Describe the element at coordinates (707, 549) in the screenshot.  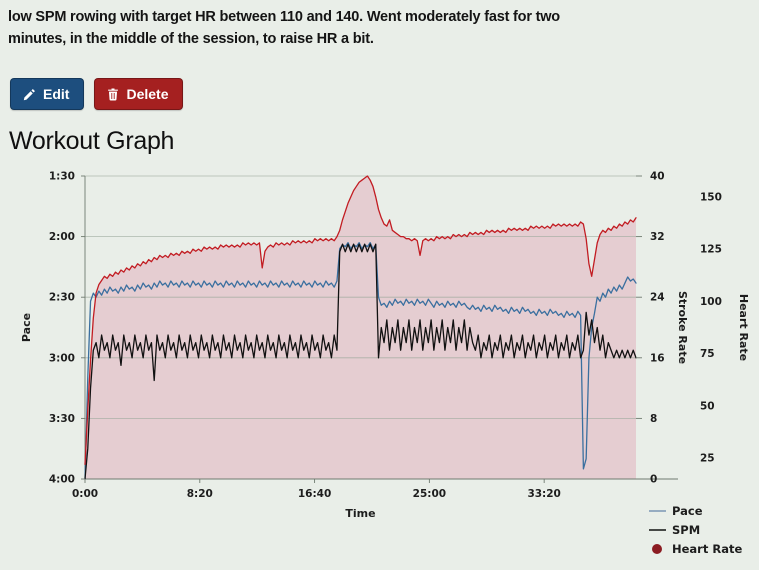
I see `legend-item-heart-rate-label: Heart Rate` at that location.